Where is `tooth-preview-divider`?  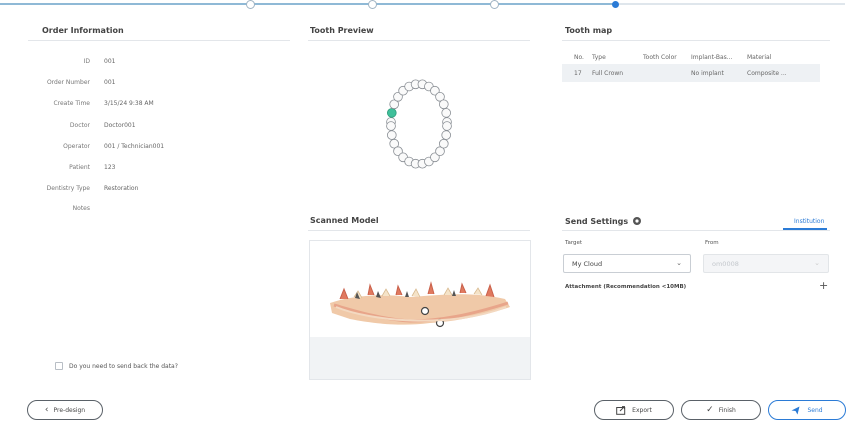 tooth-preview-divider is located at coordinates (419, 40).